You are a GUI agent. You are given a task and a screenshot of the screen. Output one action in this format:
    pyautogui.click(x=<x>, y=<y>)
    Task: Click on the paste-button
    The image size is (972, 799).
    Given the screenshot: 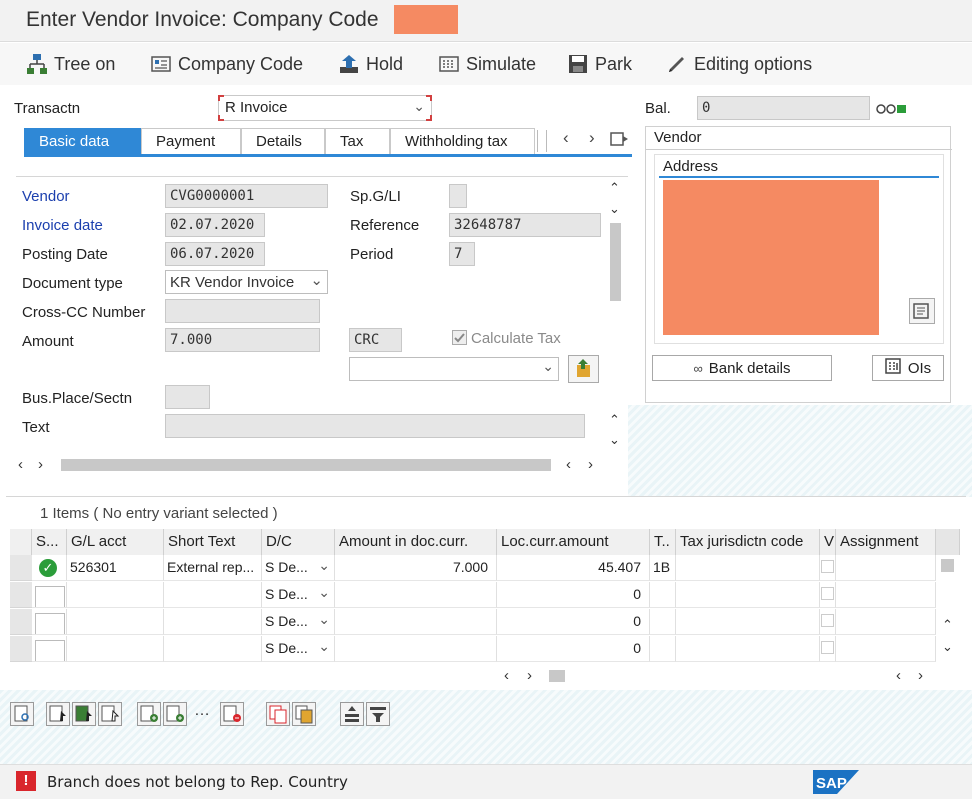 What is the action you would take?
    pyautogui.click(x=304, y=714)
    